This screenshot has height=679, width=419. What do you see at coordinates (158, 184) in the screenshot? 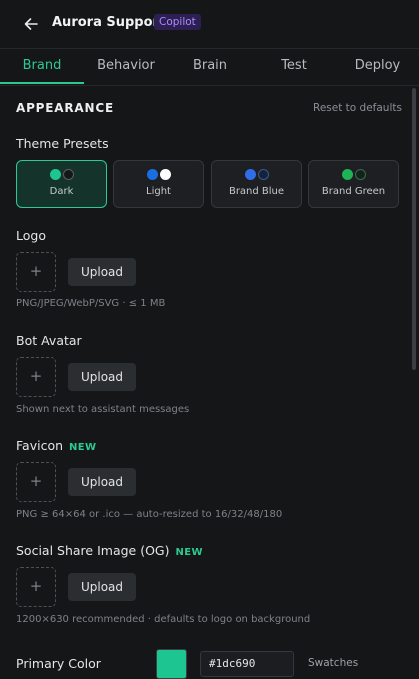
I see `preset-light: Light` at bounding box center [158, 184].